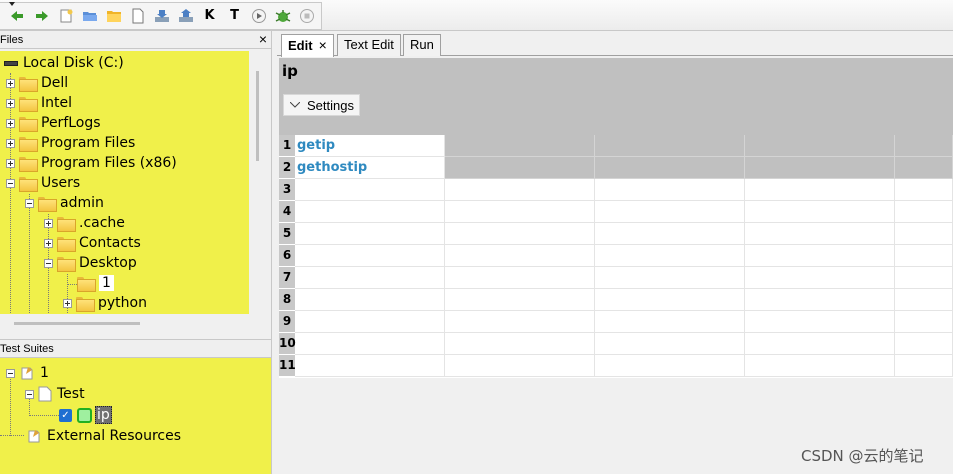  Describe the element at coordinates (258, 15) in the screenshot. I see `run-icon` at that location.